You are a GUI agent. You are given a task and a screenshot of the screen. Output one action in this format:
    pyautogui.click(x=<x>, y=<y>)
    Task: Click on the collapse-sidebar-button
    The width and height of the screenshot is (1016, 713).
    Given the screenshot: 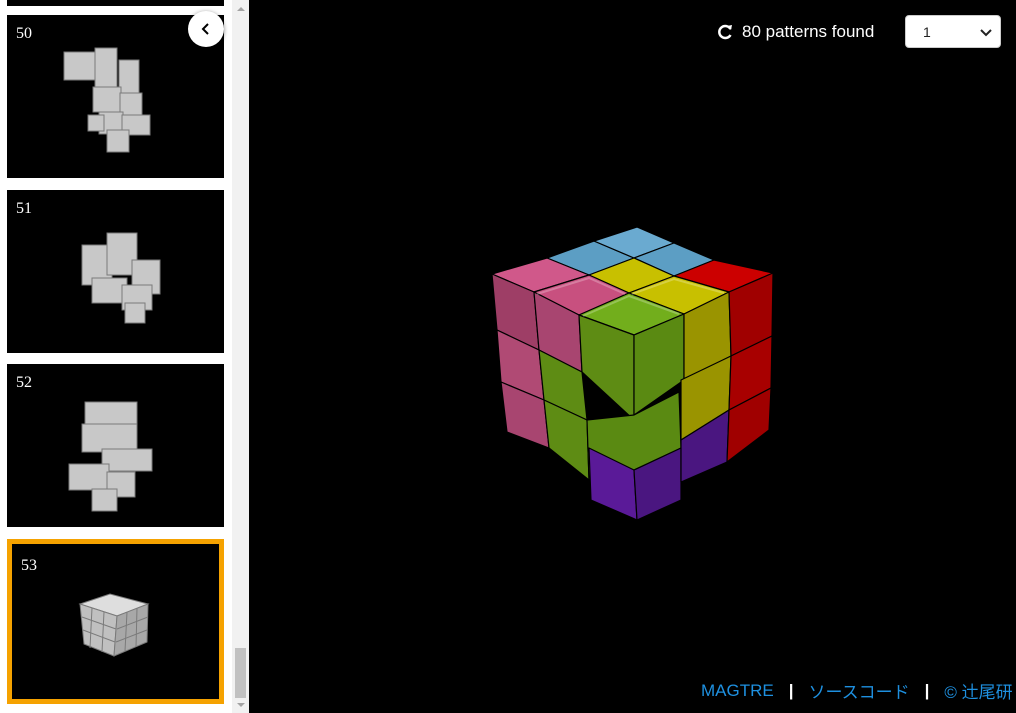 What is the action you would take?
    pyautogui.click(x=206, y=29)
    